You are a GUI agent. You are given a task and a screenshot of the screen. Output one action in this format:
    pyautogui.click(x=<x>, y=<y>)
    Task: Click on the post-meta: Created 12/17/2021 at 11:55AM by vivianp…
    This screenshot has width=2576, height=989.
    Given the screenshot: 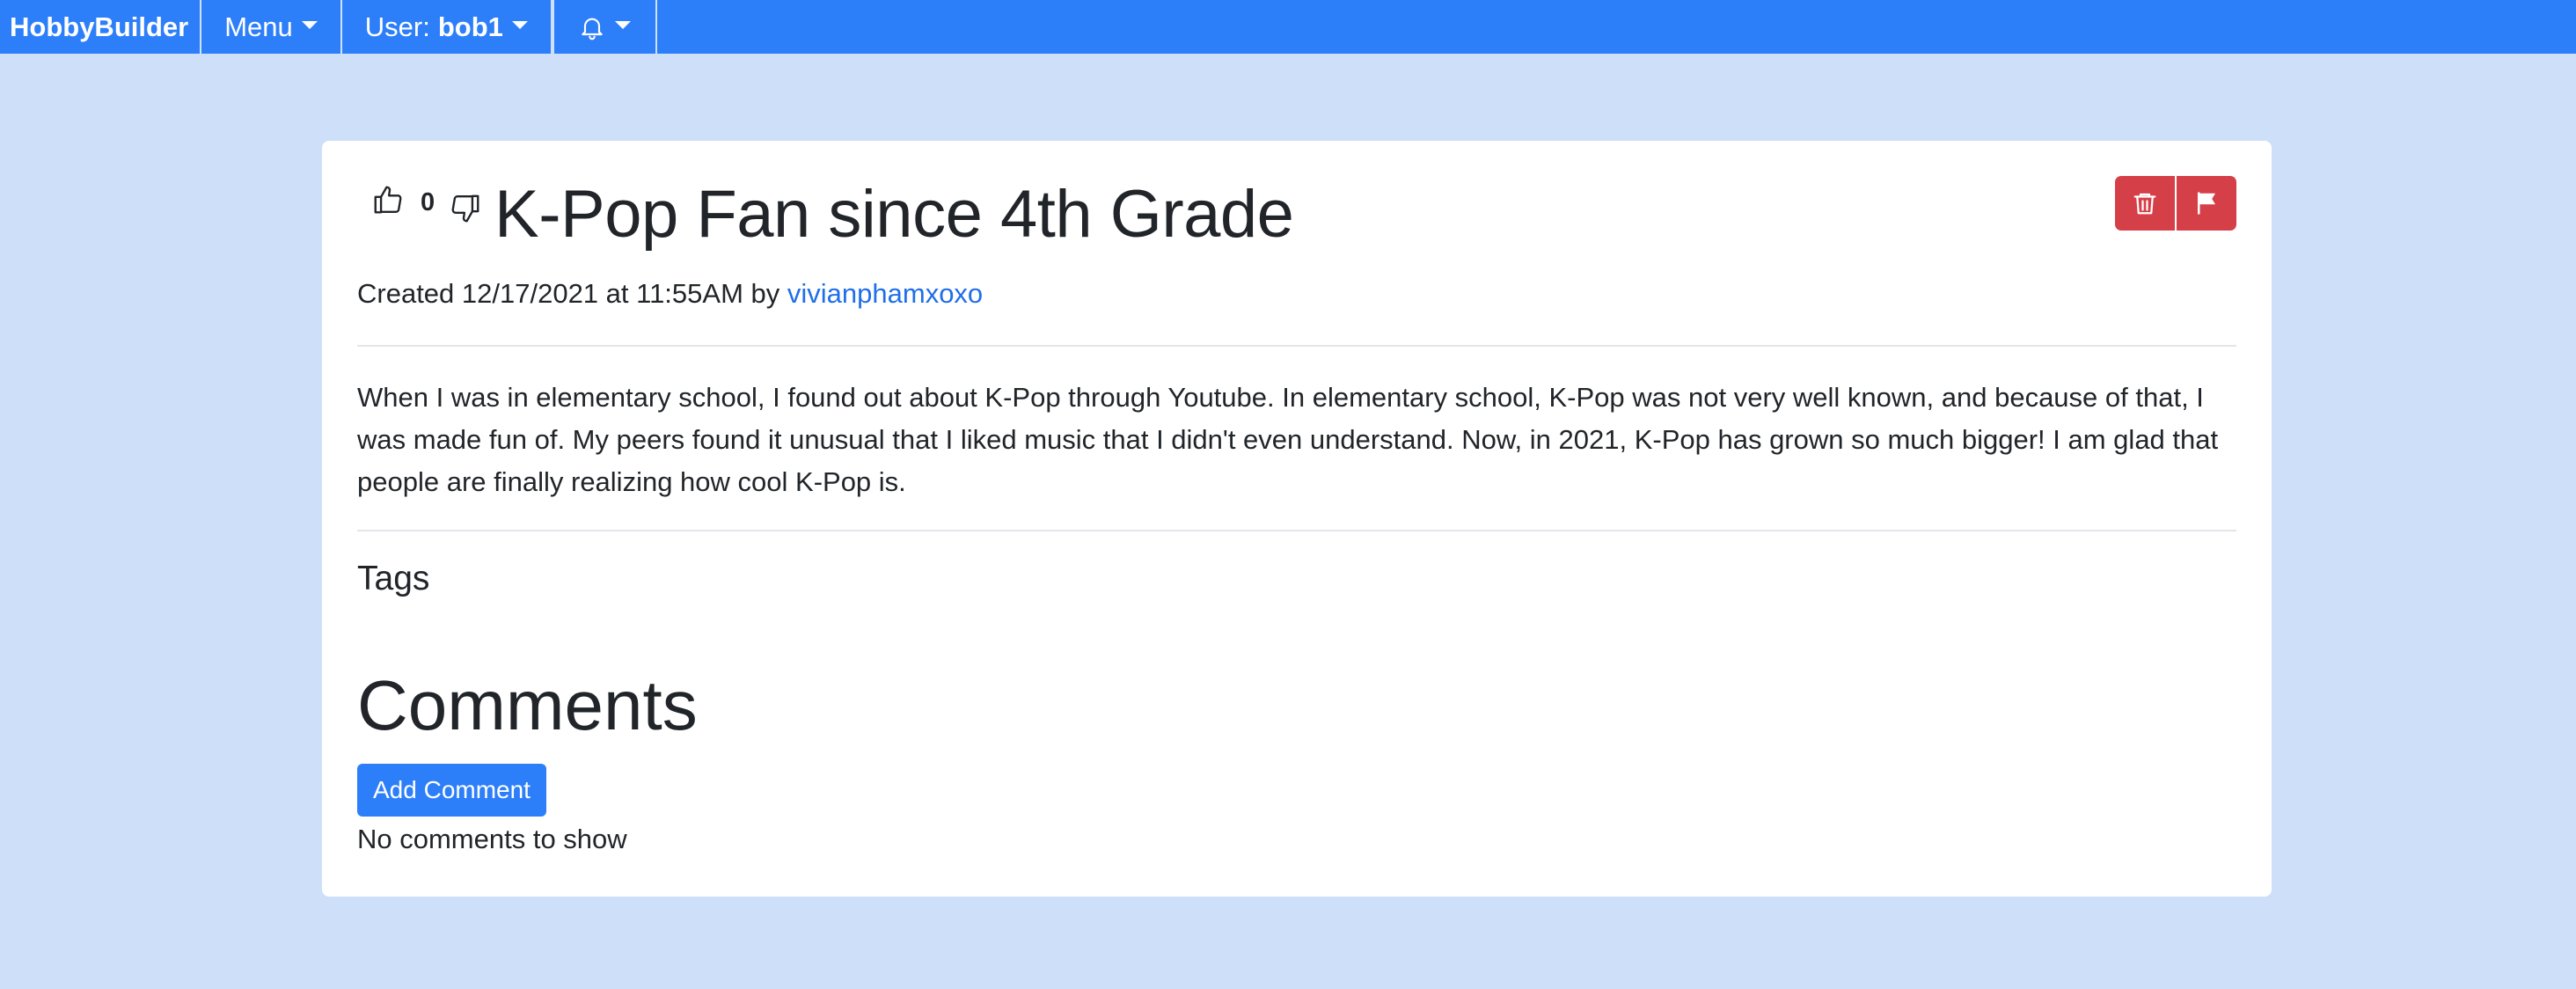 What is the action you would take?
    pyautogui.click(x=670, y=294)
    